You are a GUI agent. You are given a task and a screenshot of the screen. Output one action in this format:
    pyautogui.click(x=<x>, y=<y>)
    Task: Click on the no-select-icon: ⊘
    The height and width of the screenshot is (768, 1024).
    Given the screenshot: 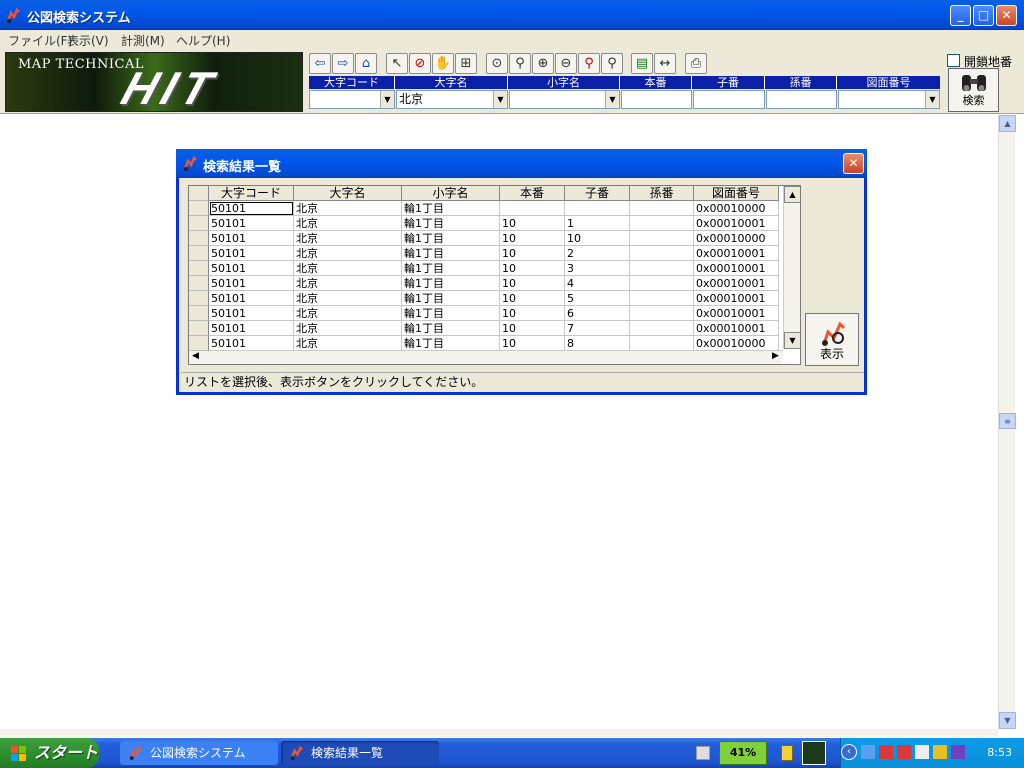 What is the action you would take?
    pyautogui.click(x=420, y=63)
    